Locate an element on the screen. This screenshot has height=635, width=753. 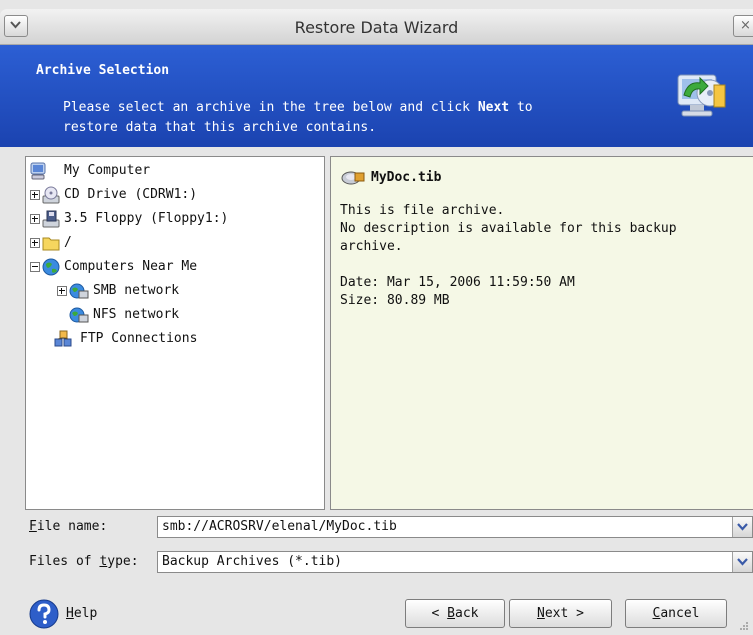
archive-description-text-cont: archive. is located at coordinates (371, 246).